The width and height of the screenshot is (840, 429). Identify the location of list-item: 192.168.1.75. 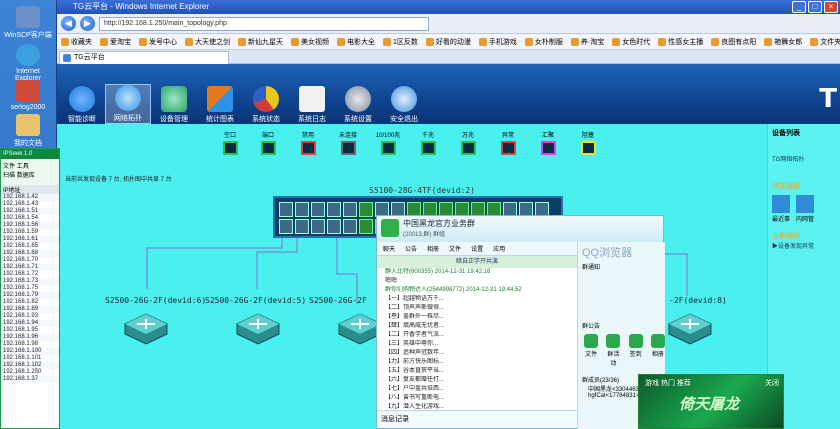
(30, 288).